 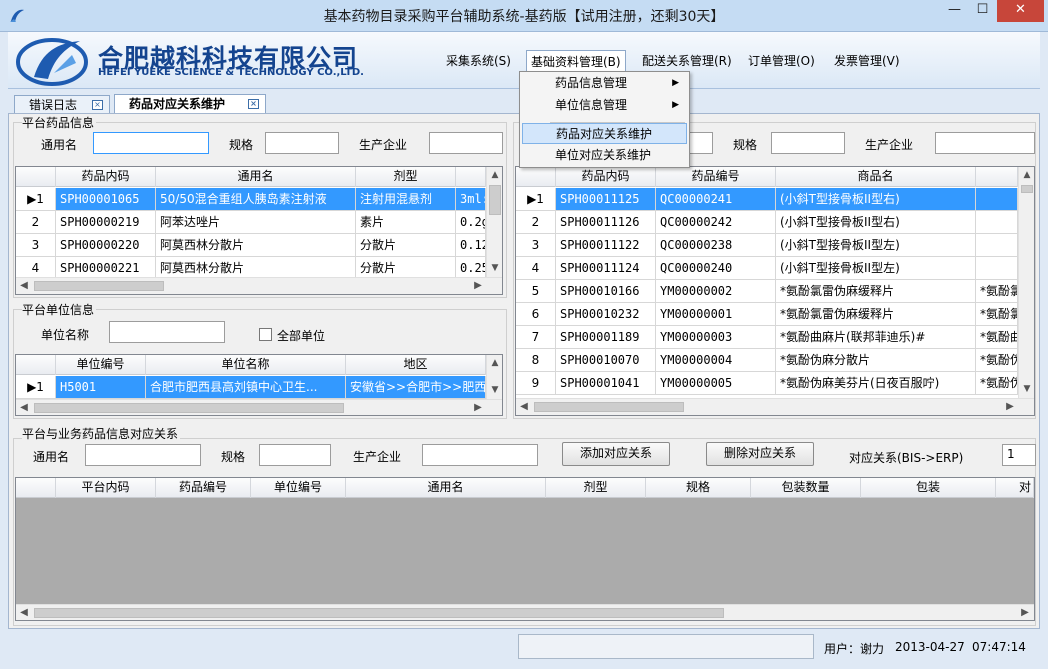 What do you see at coordinates (478, 61) in the screenshot?
I see `menu-collection: 采集系统(S)` at bounding box center [478, 61].